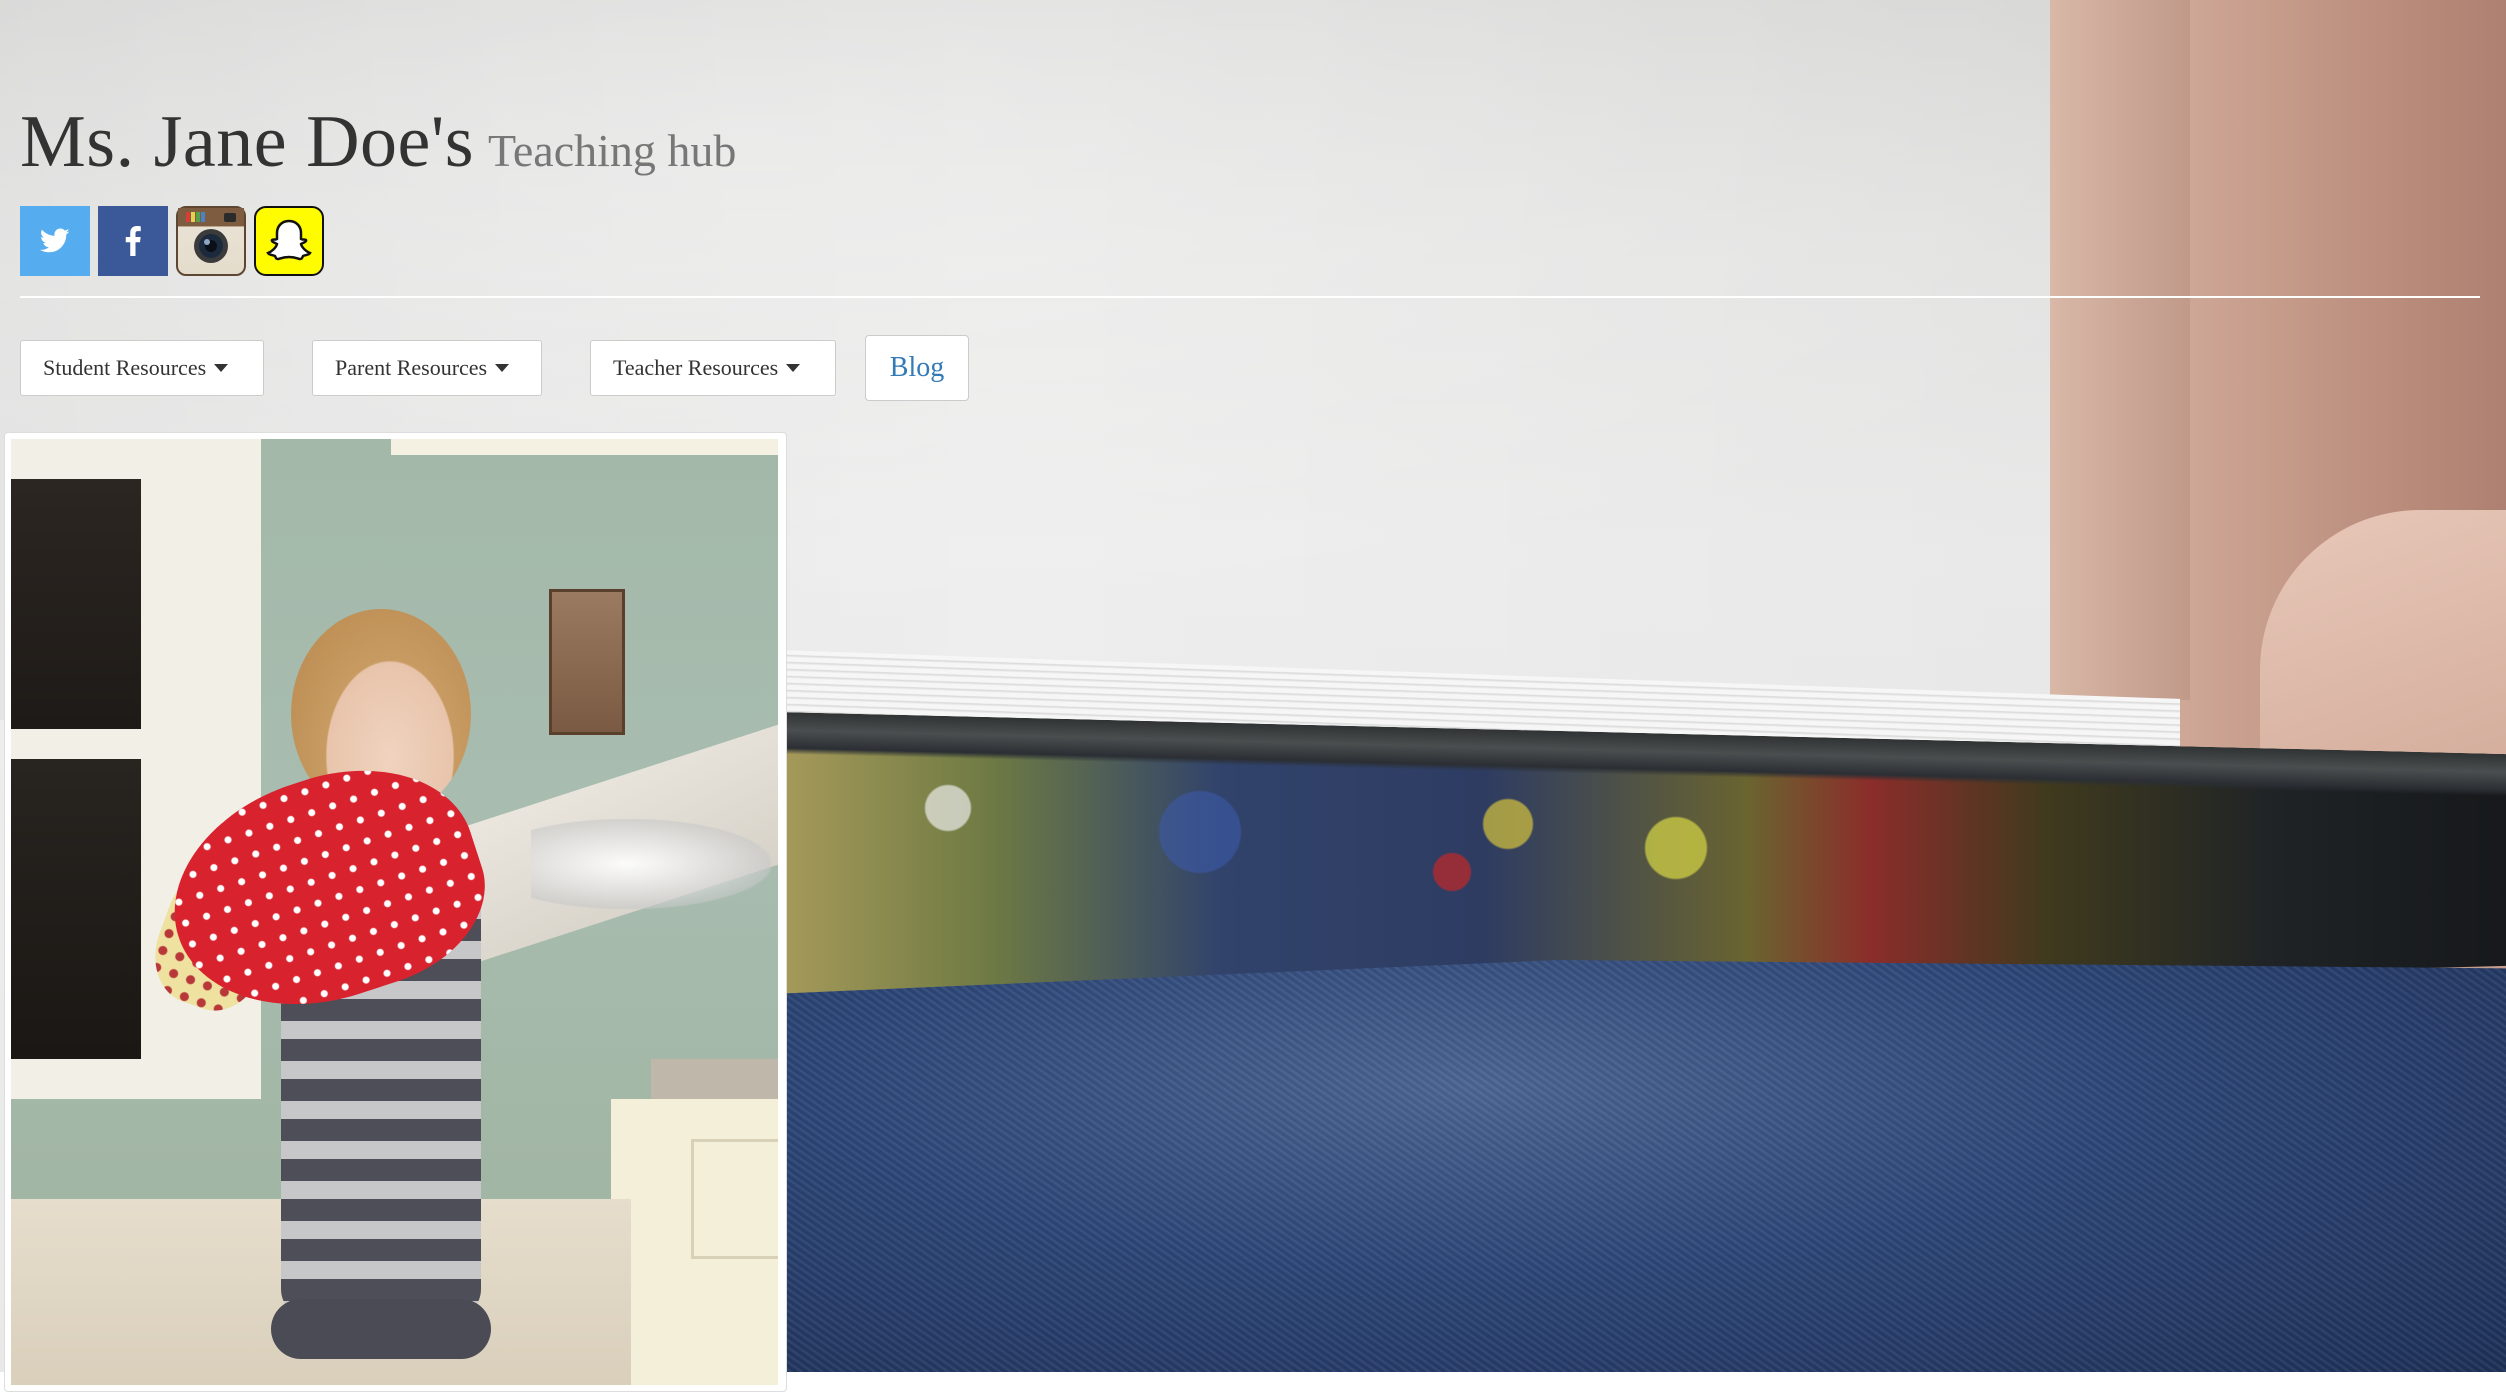  What do you see at coordinates (651, 864) in the screenshot?
I see `photo-bag` at bounding box center [651, 864].